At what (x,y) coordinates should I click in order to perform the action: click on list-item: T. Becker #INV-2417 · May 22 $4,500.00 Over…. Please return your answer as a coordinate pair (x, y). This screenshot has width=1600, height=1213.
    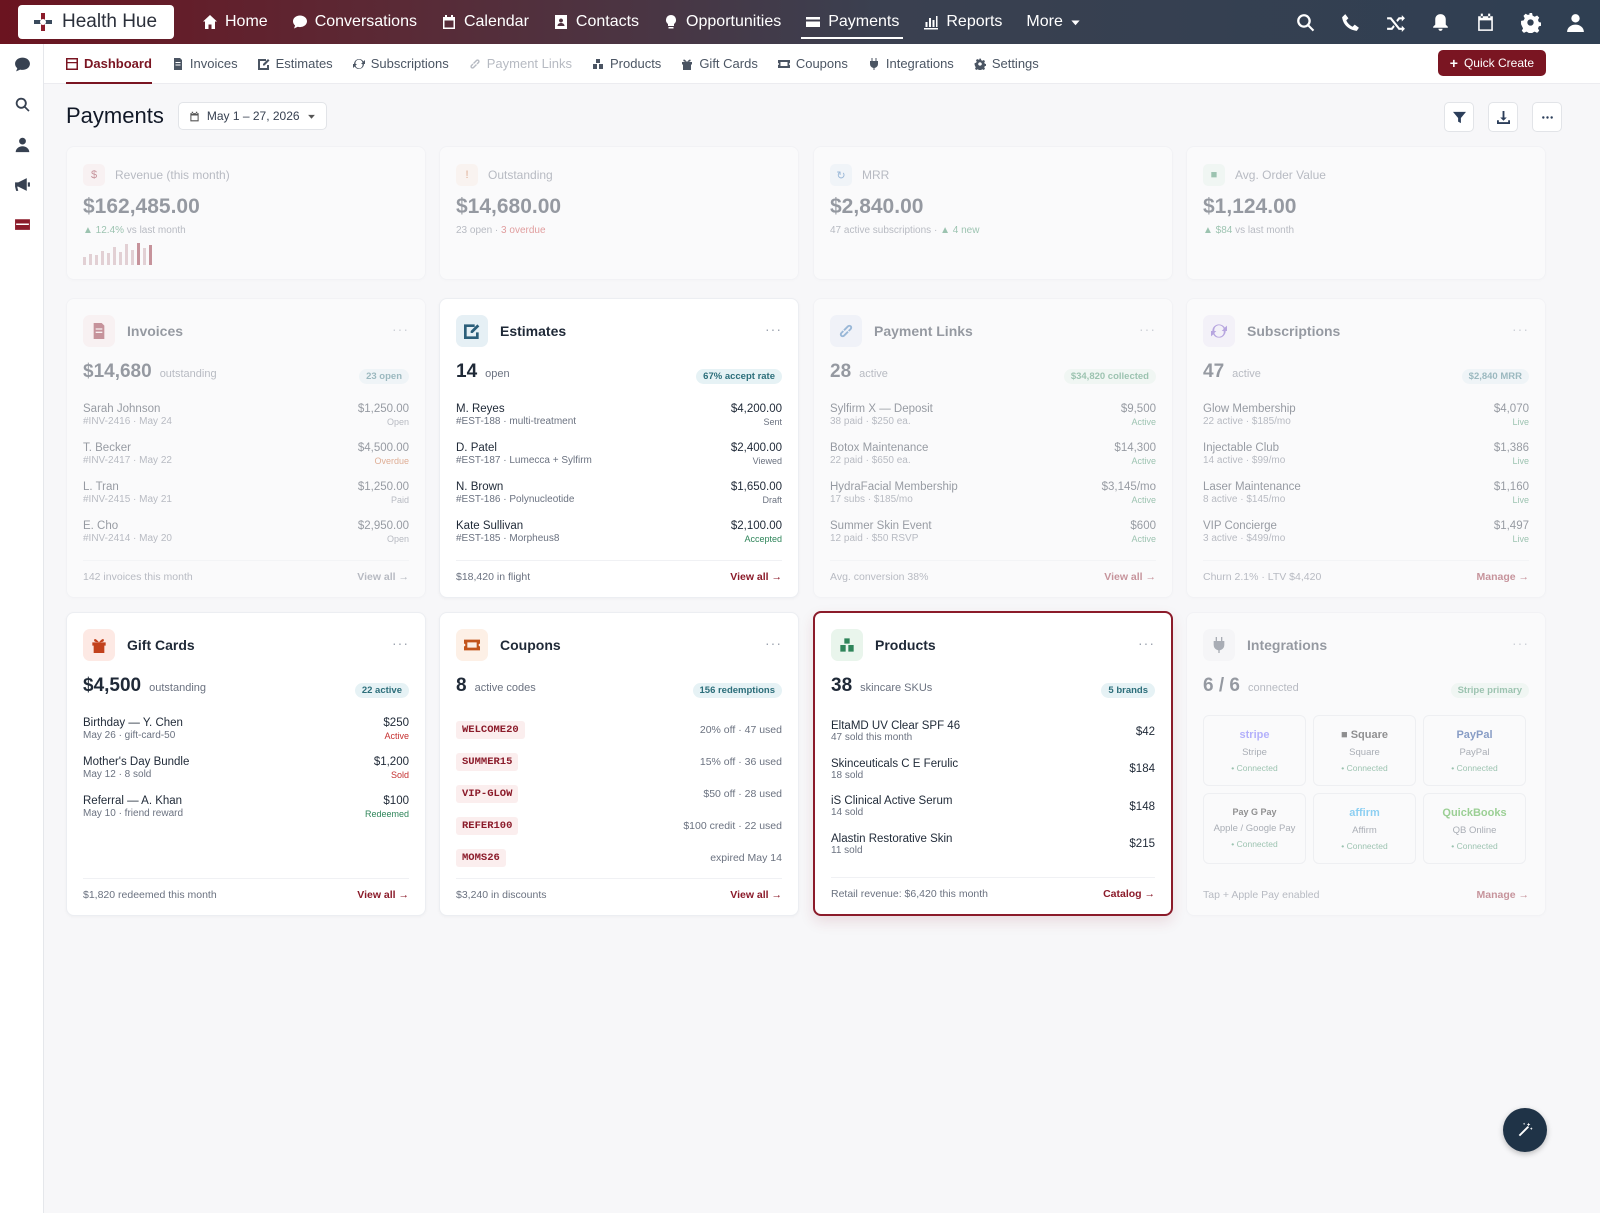
    Looking at the image, I should click on (246, 461).